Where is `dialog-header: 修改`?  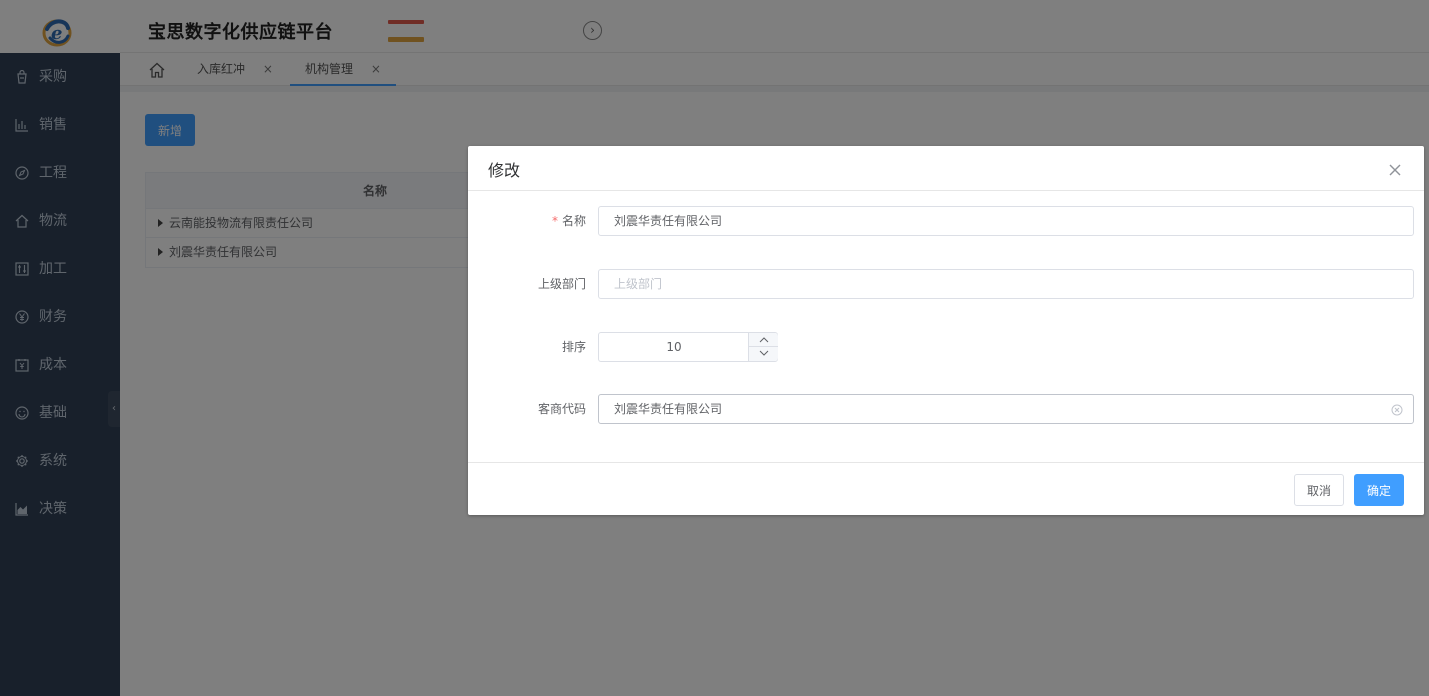
dialog-header: 修改 is located at coordinates (946, 168).